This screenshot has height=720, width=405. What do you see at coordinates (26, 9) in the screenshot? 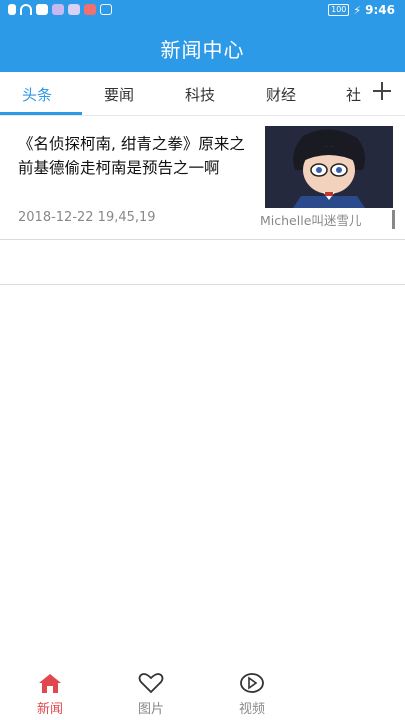
I see `wifi-icon` at bounding box center [26, 9].